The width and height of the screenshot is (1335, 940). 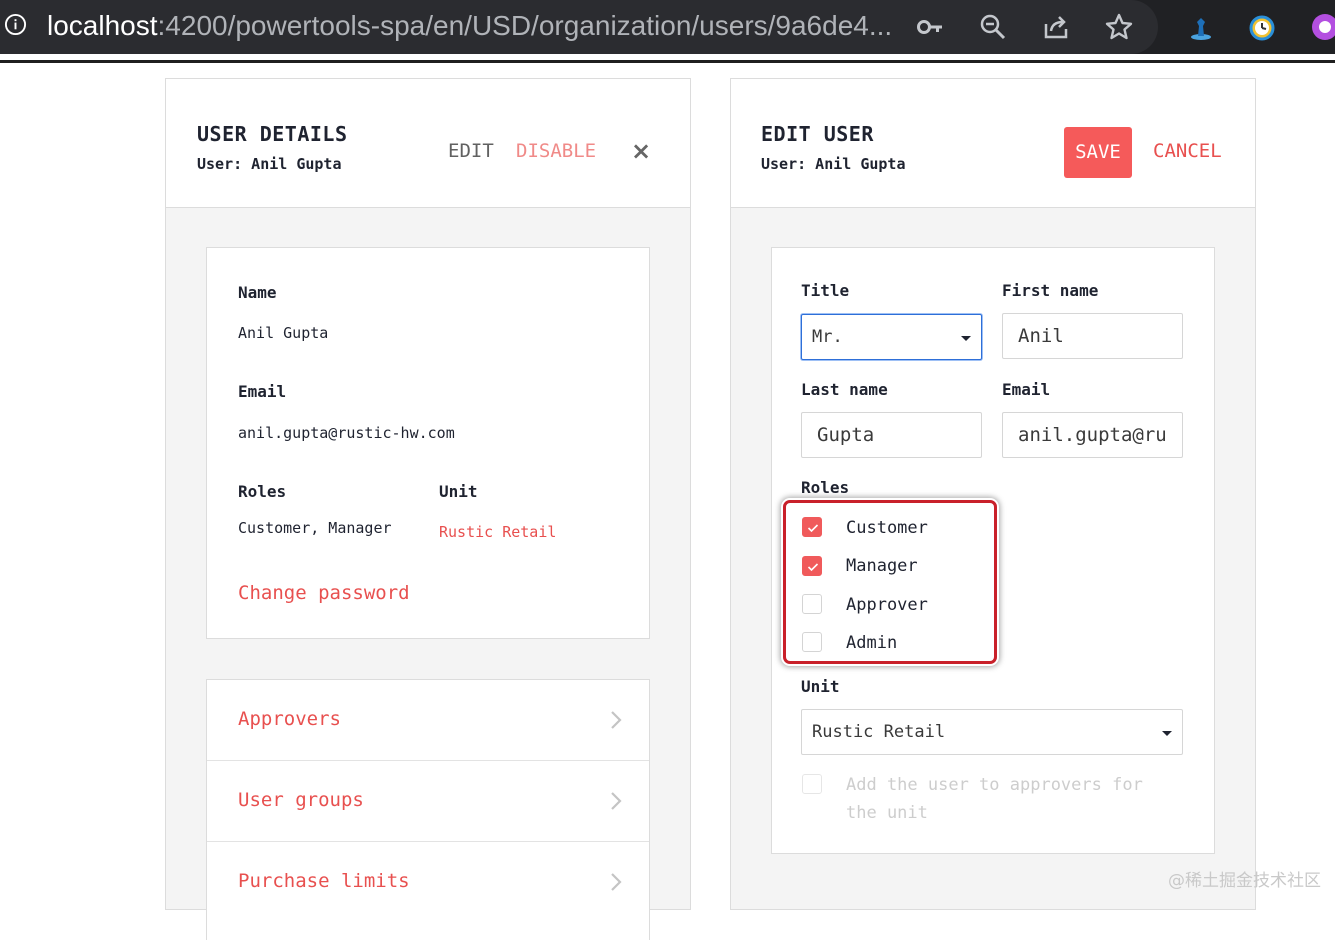 I want to click on share-icon, so click(x=1056, y=27).